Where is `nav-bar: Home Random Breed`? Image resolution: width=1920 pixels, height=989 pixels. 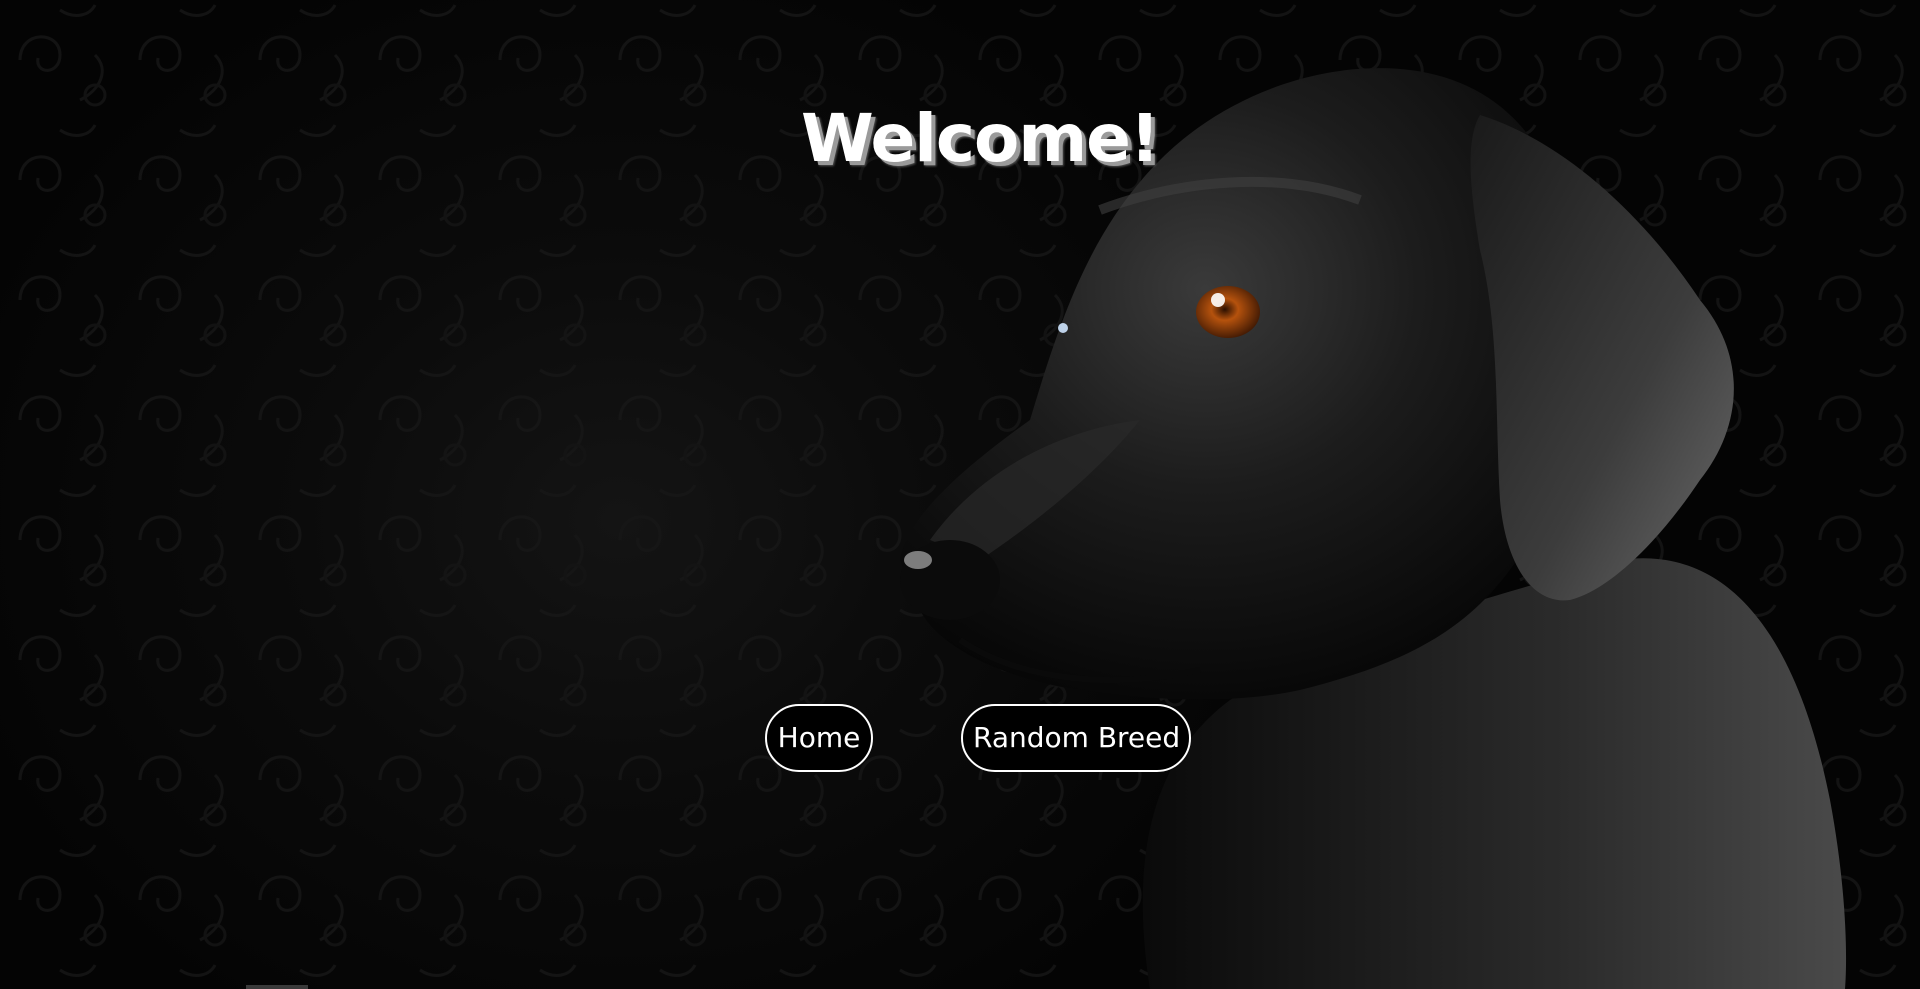
nav-bar: Home Random Breed is located at coordinates (960, 740).